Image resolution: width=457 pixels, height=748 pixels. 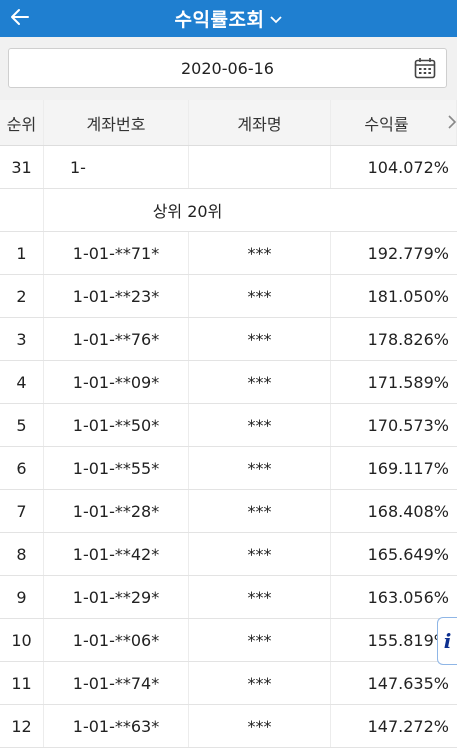 What do you see at coordinates (22, 210) in the screenshot?
I see `section-spacer` at bounding box center [22, 210].